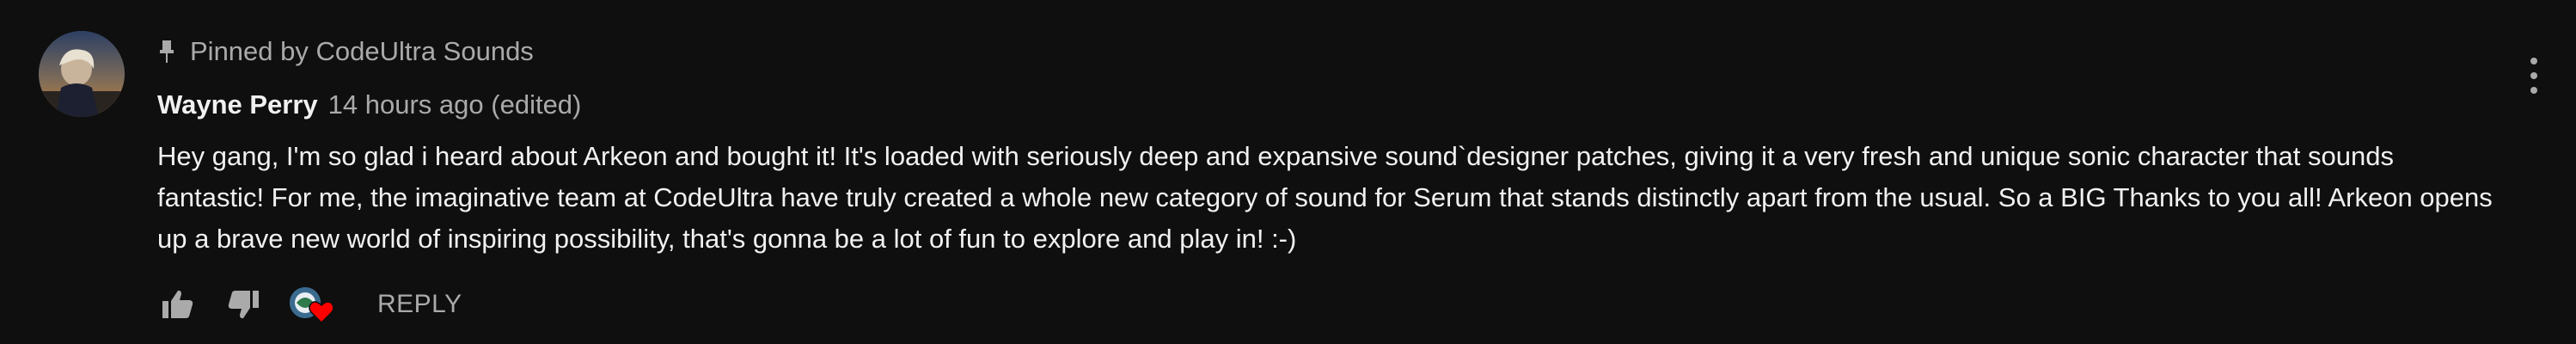 This screenshot has height=344, width=2576. I want to click on reply-button: REPLY, so click(420, 305).